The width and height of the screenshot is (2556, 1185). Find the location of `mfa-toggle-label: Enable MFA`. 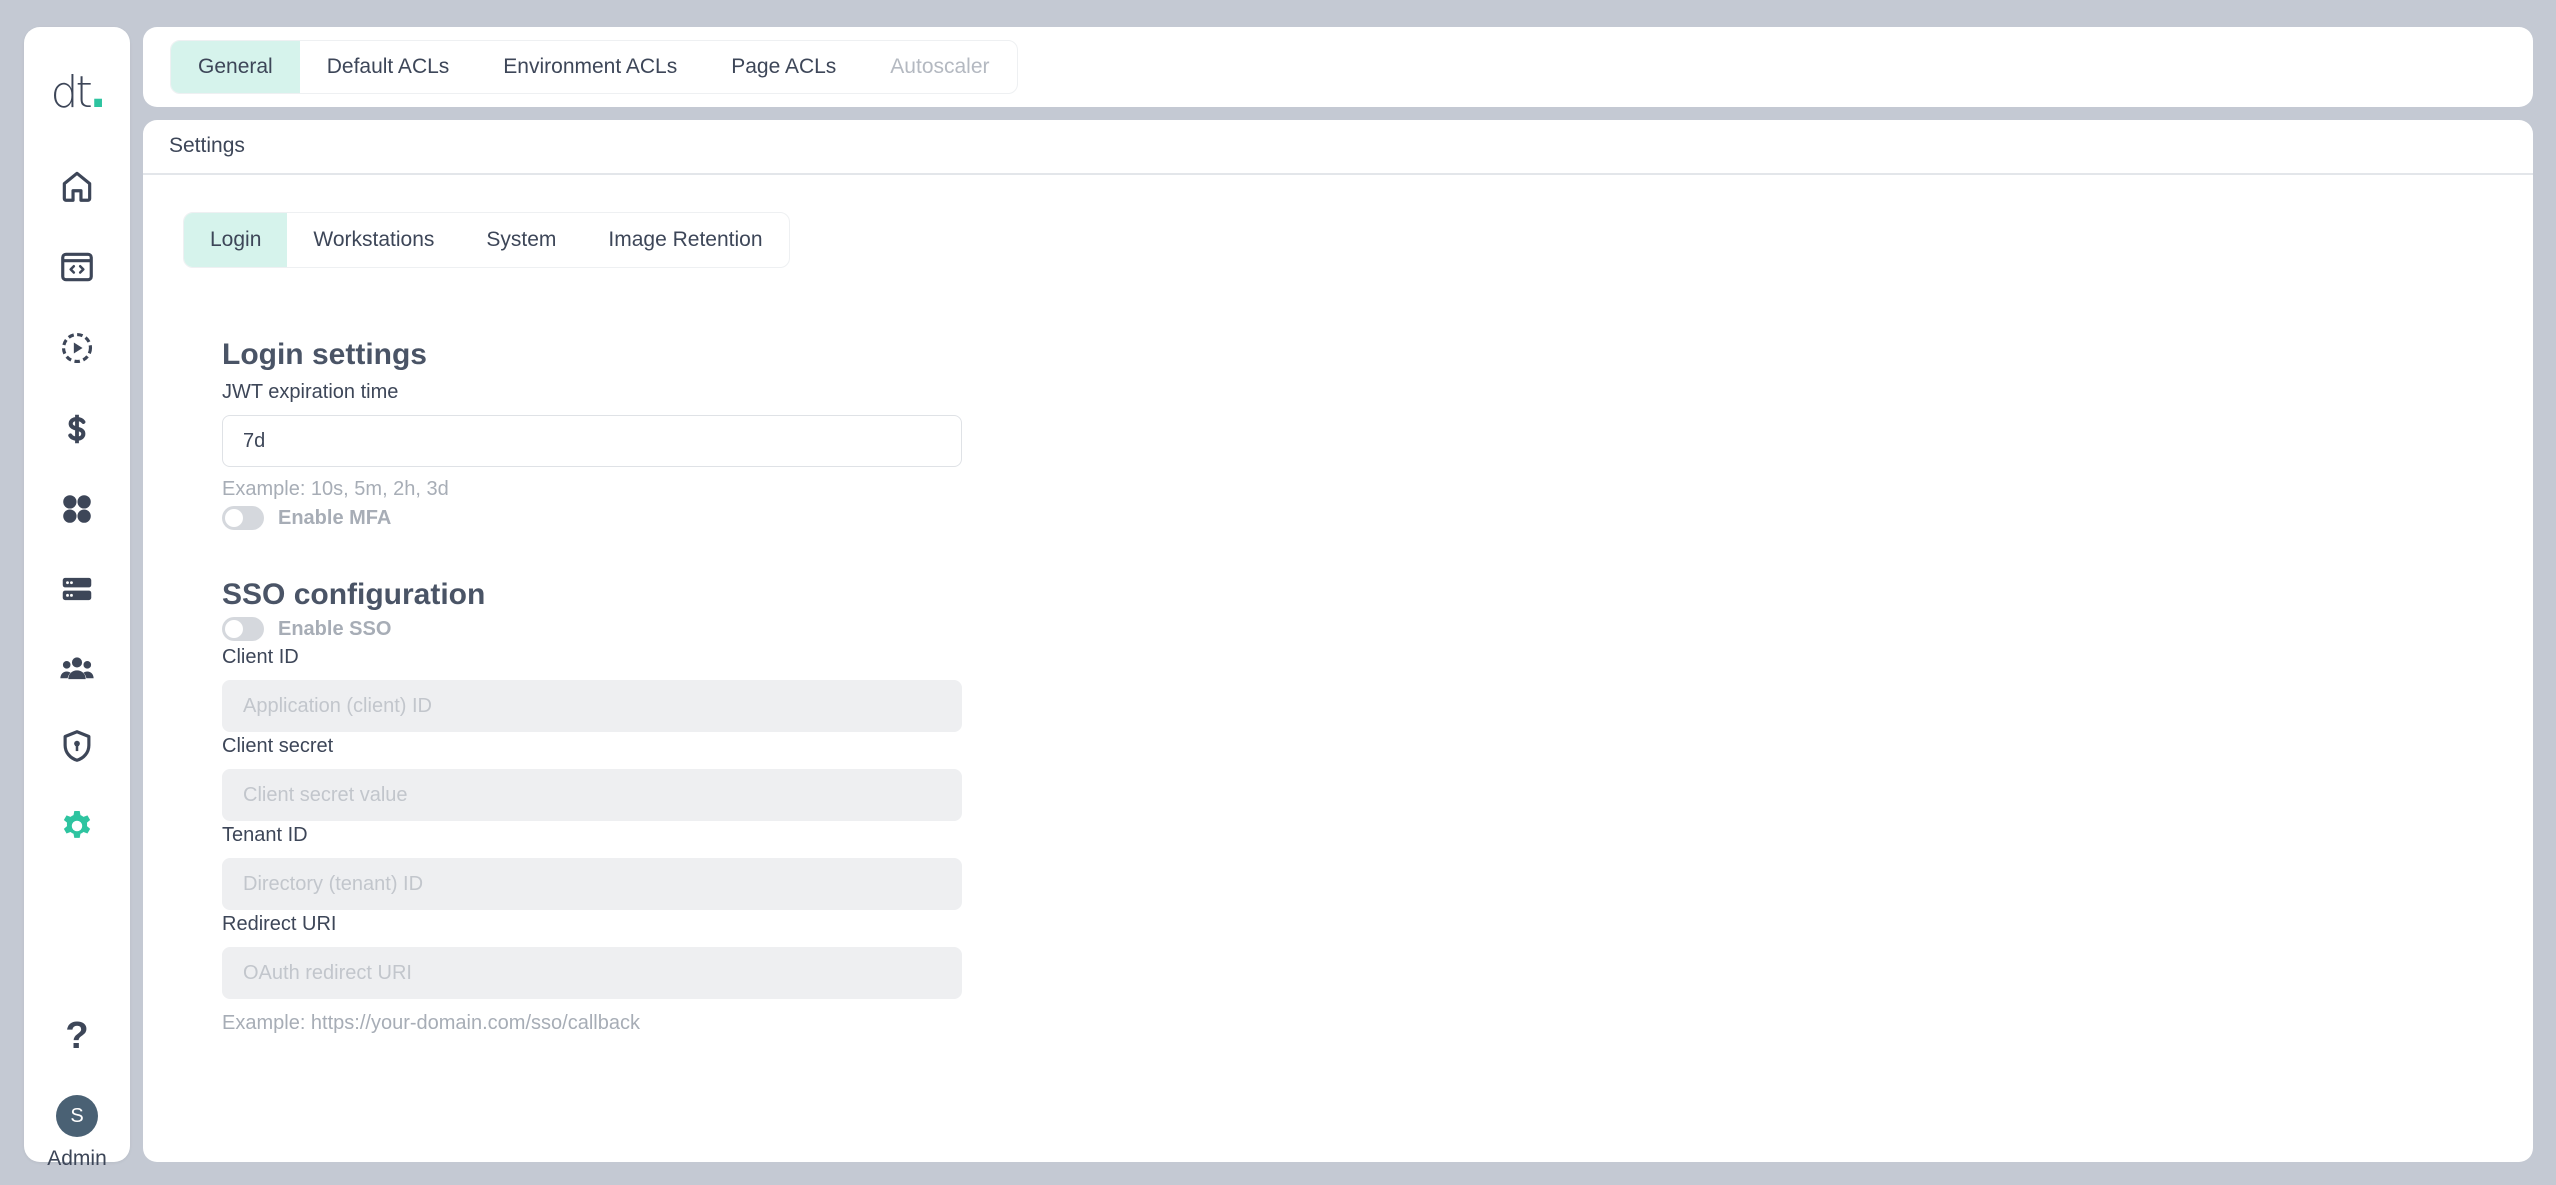

mfa-toggle-label: Enable MFA is located at coordinates (335, 517).